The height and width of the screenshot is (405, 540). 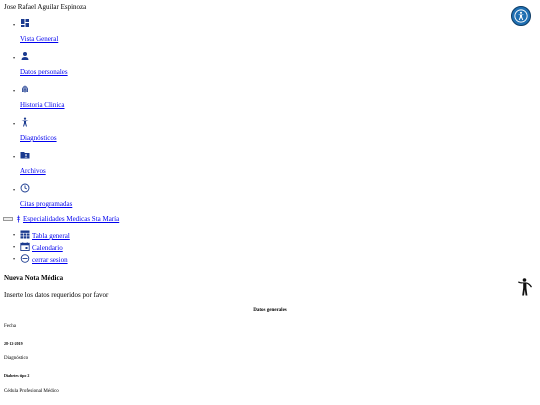 I want to click on logout-icon, so click(x=25, y=258).